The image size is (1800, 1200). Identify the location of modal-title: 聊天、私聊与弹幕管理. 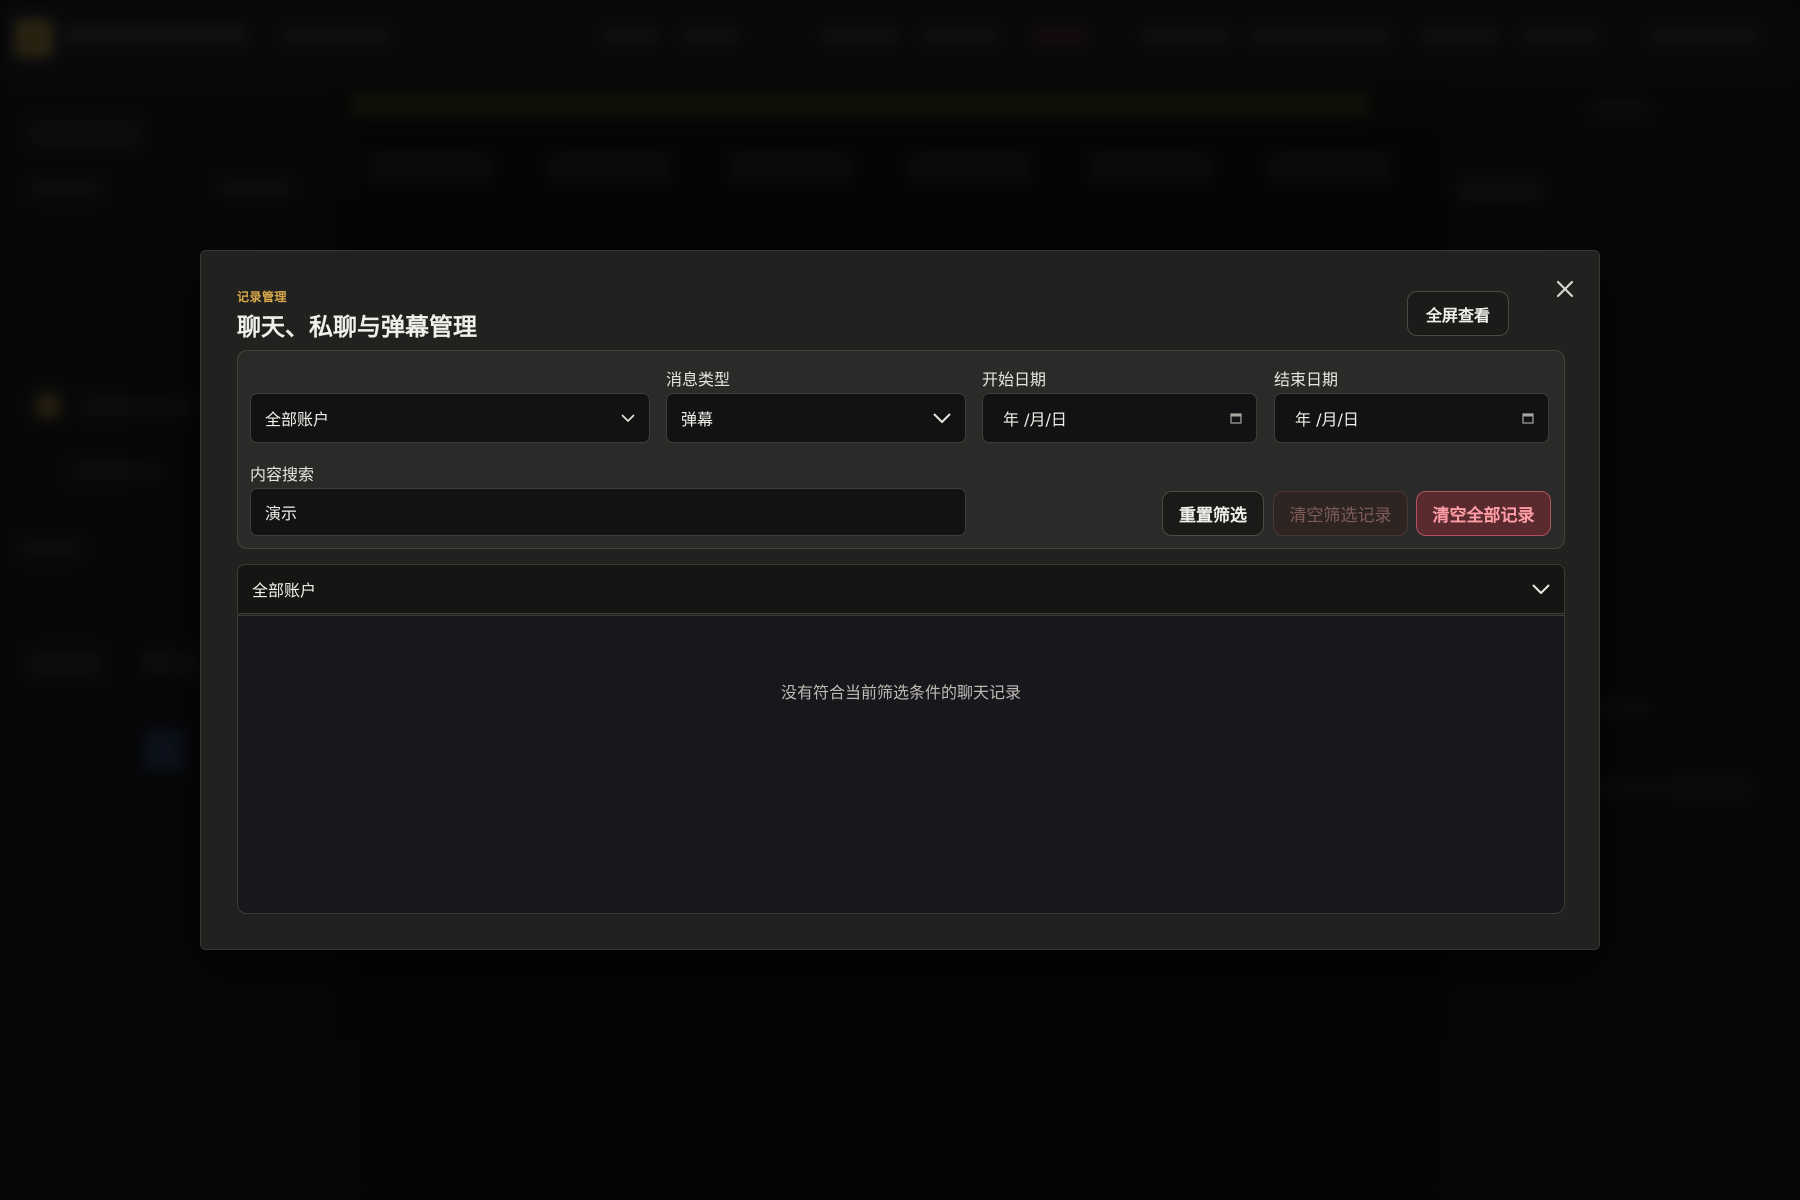
(357, 327).